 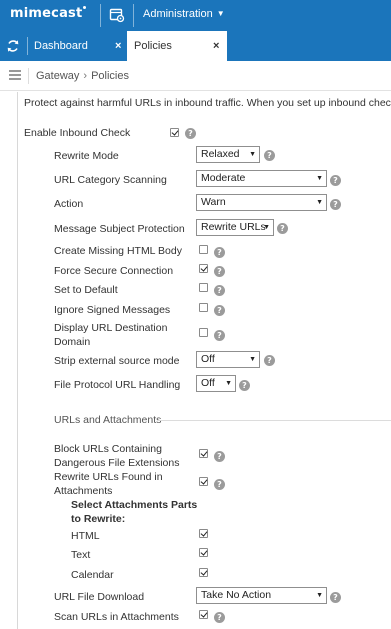 I want to click on breadcrumb-bar: Gateway › Policies, so click(x=195, y=76).